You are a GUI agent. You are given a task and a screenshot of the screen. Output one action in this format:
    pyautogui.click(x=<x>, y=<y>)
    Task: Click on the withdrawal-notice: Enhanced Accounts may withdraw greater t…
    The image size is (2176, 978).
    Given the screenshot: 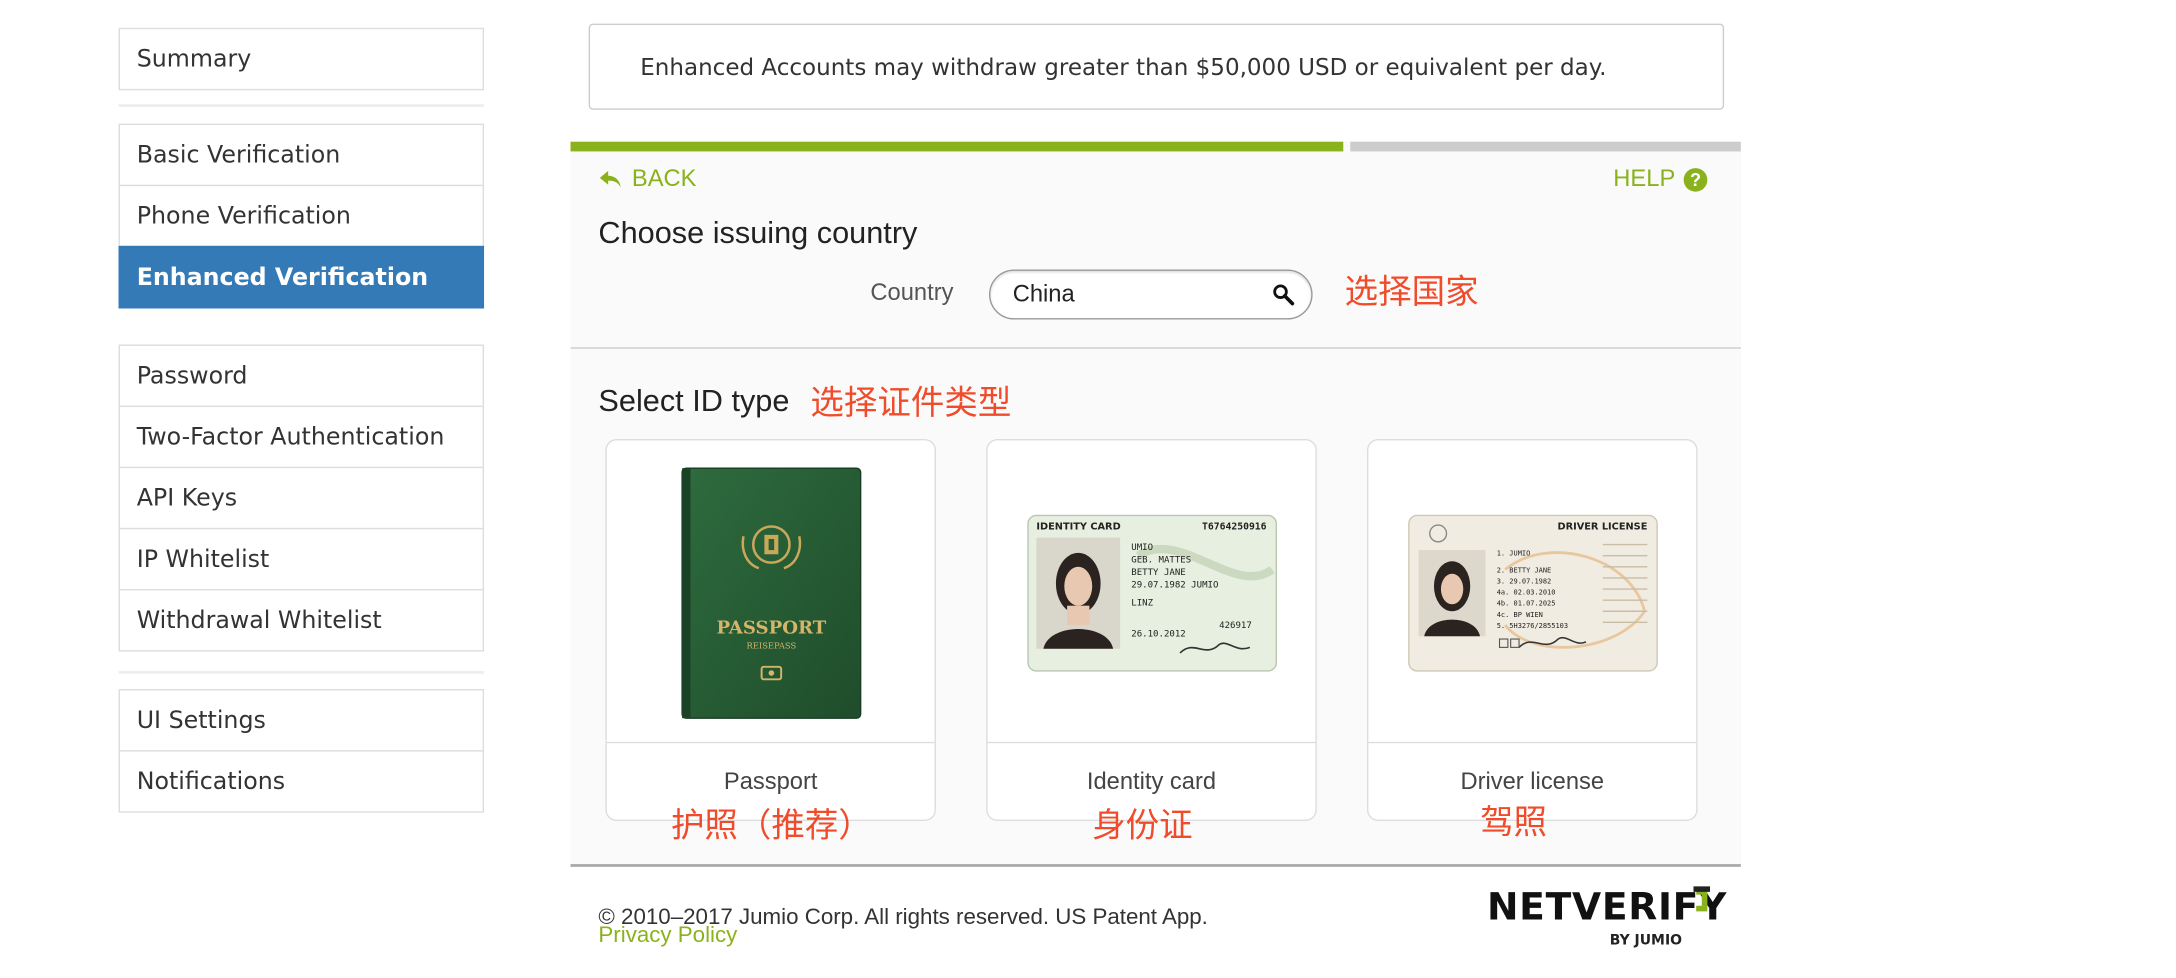 What is the action you would take?
    pyautogui.click(x=1156, y=66)
    